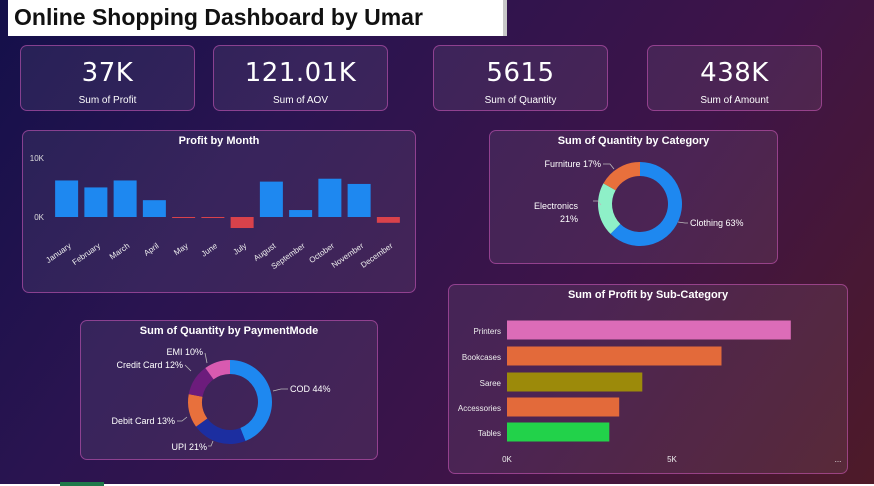 The width and height of the screenshot is (874, 486). Describe the element at coordinates (621, 176) in the screenshot. I see `category-slice-furniture` at that location.